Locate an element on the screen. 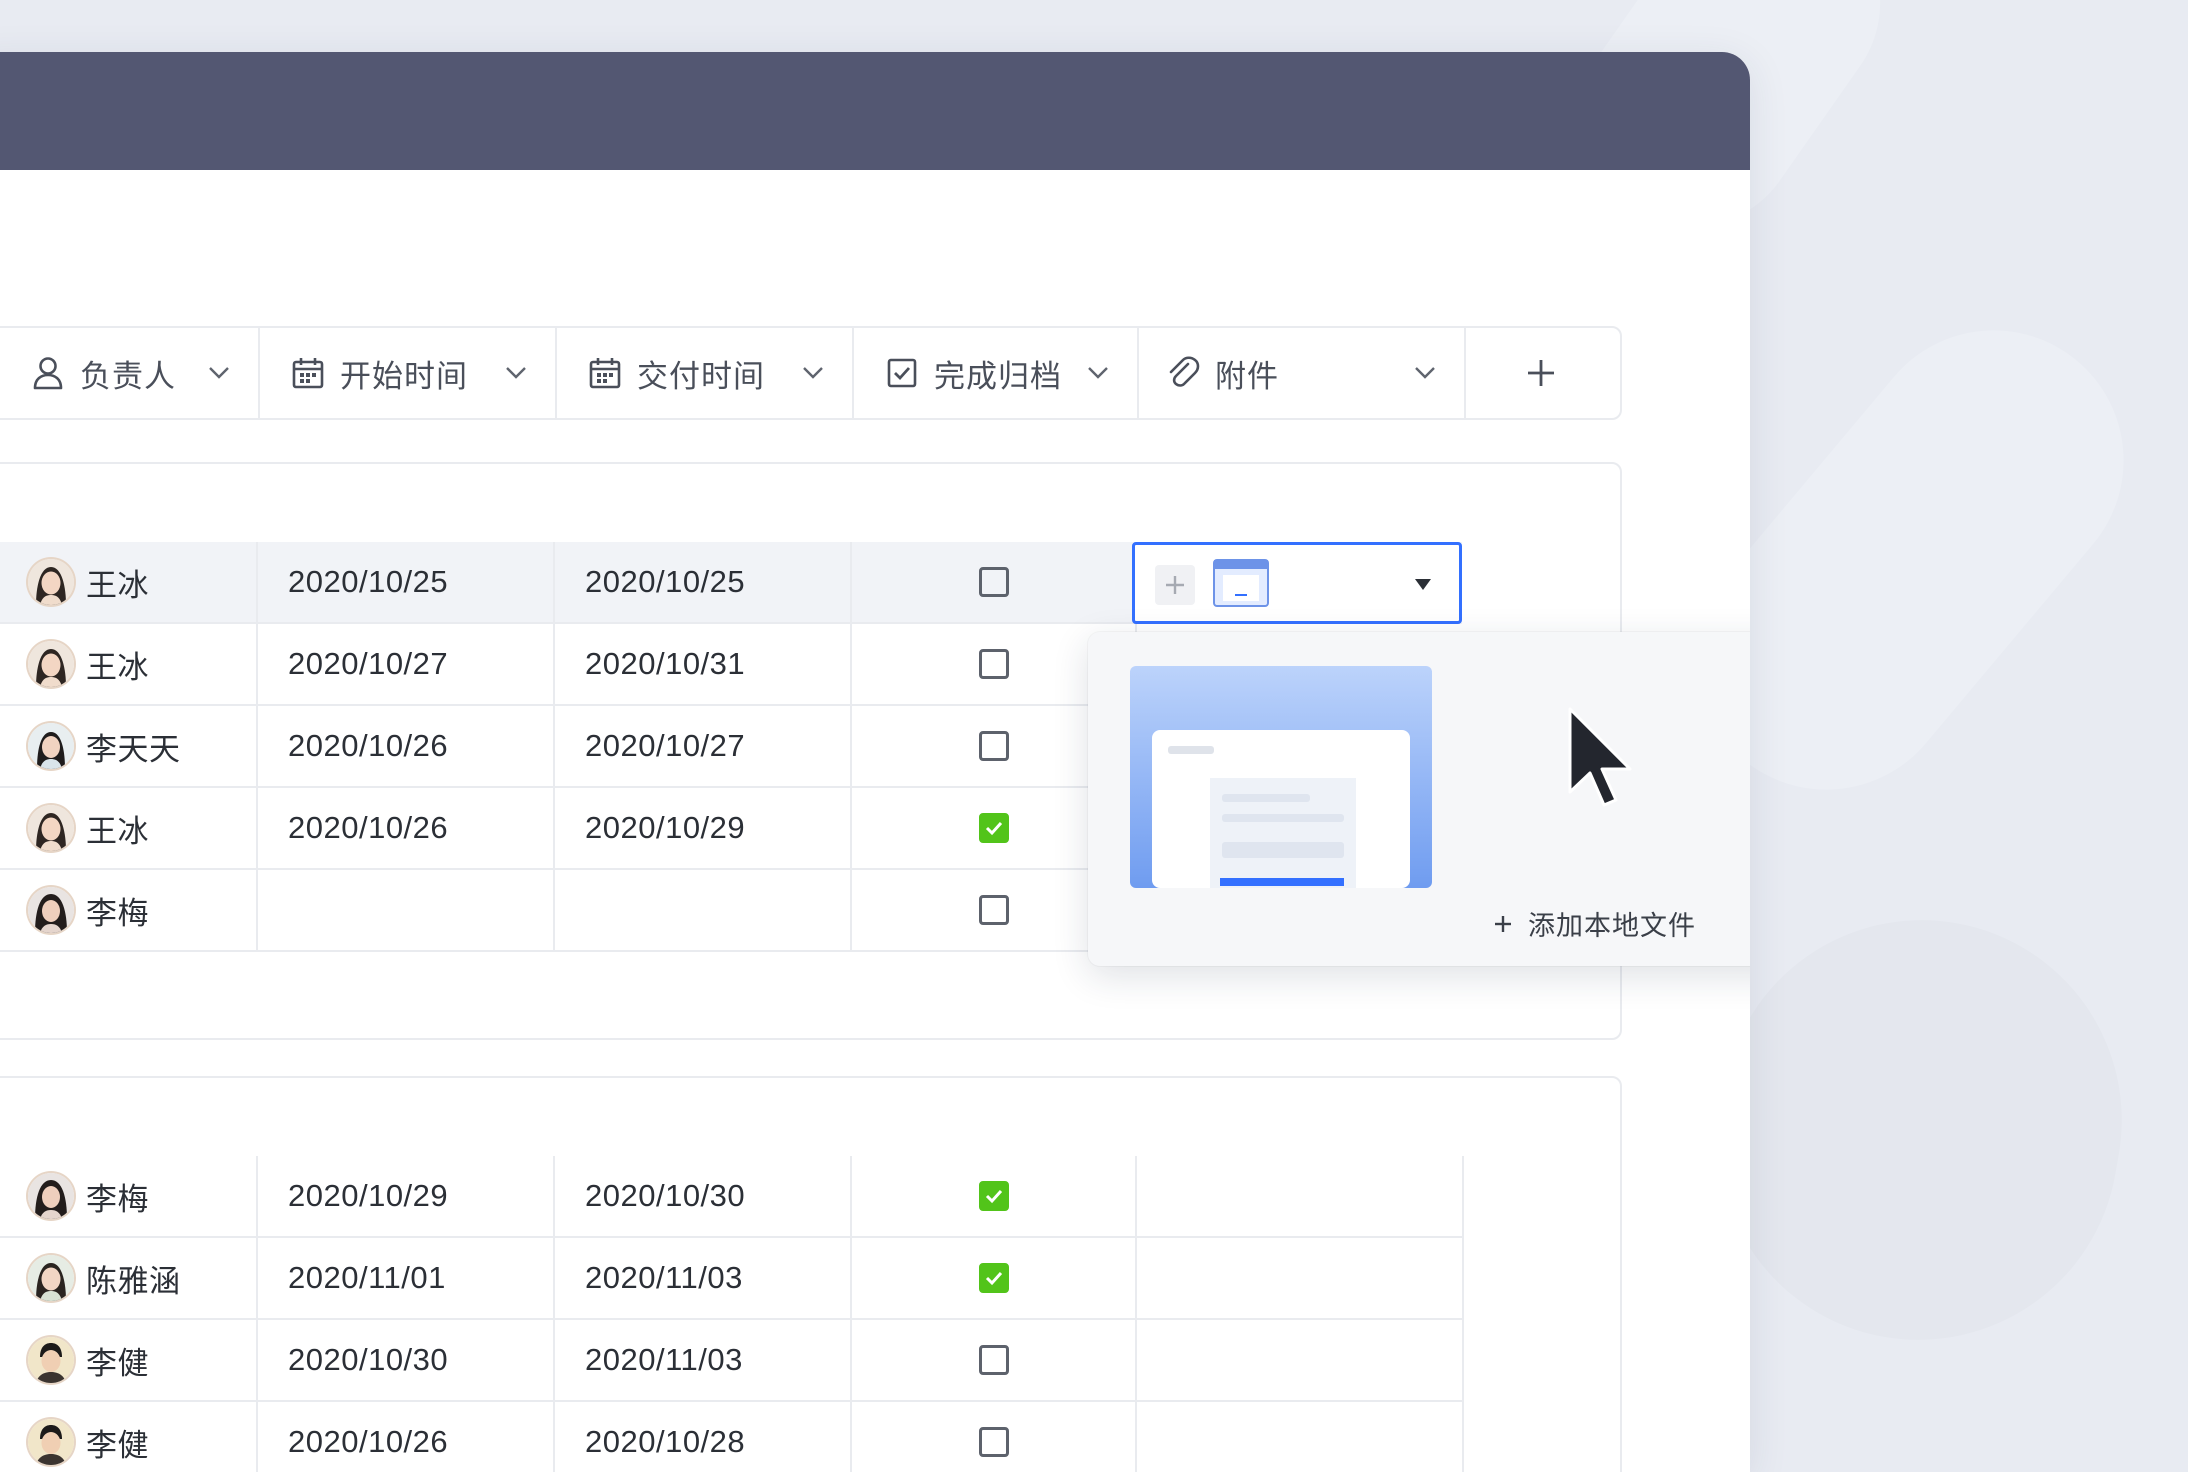  start-date: 2020/10/27 is located at coordinates (368, 663).